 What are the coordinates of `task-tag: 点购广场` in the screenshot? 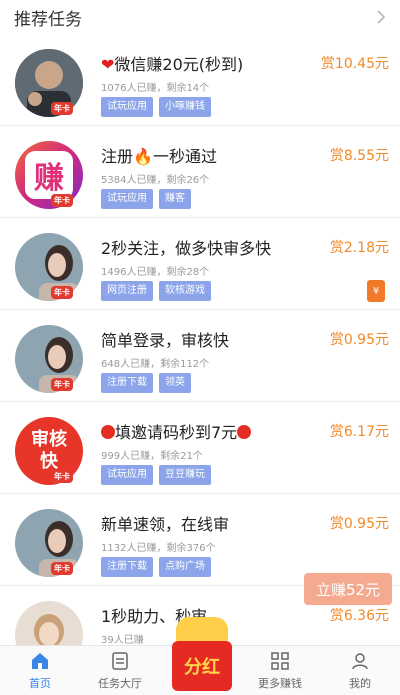 It's located at (185, 567).